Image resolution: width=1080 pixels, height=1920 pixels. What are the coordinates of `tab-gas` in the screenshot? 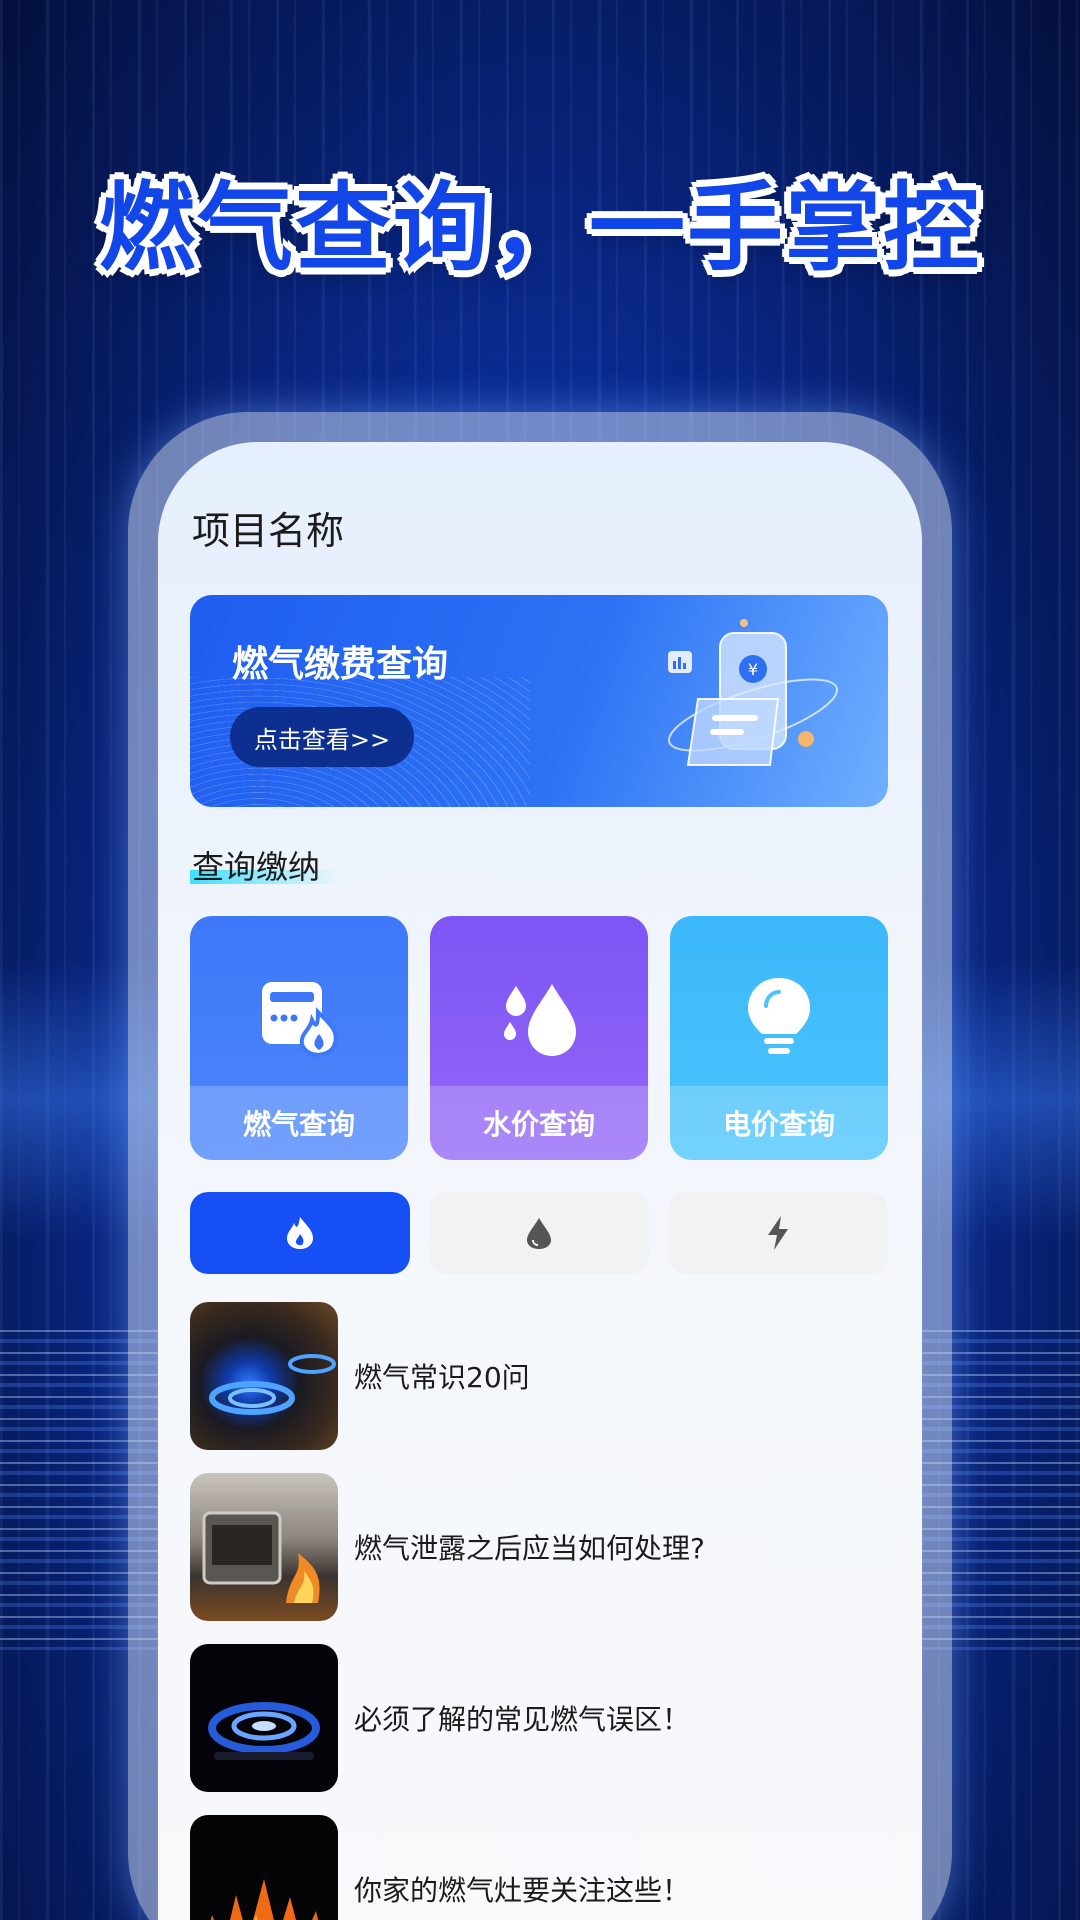 It's located at (300, 1233).